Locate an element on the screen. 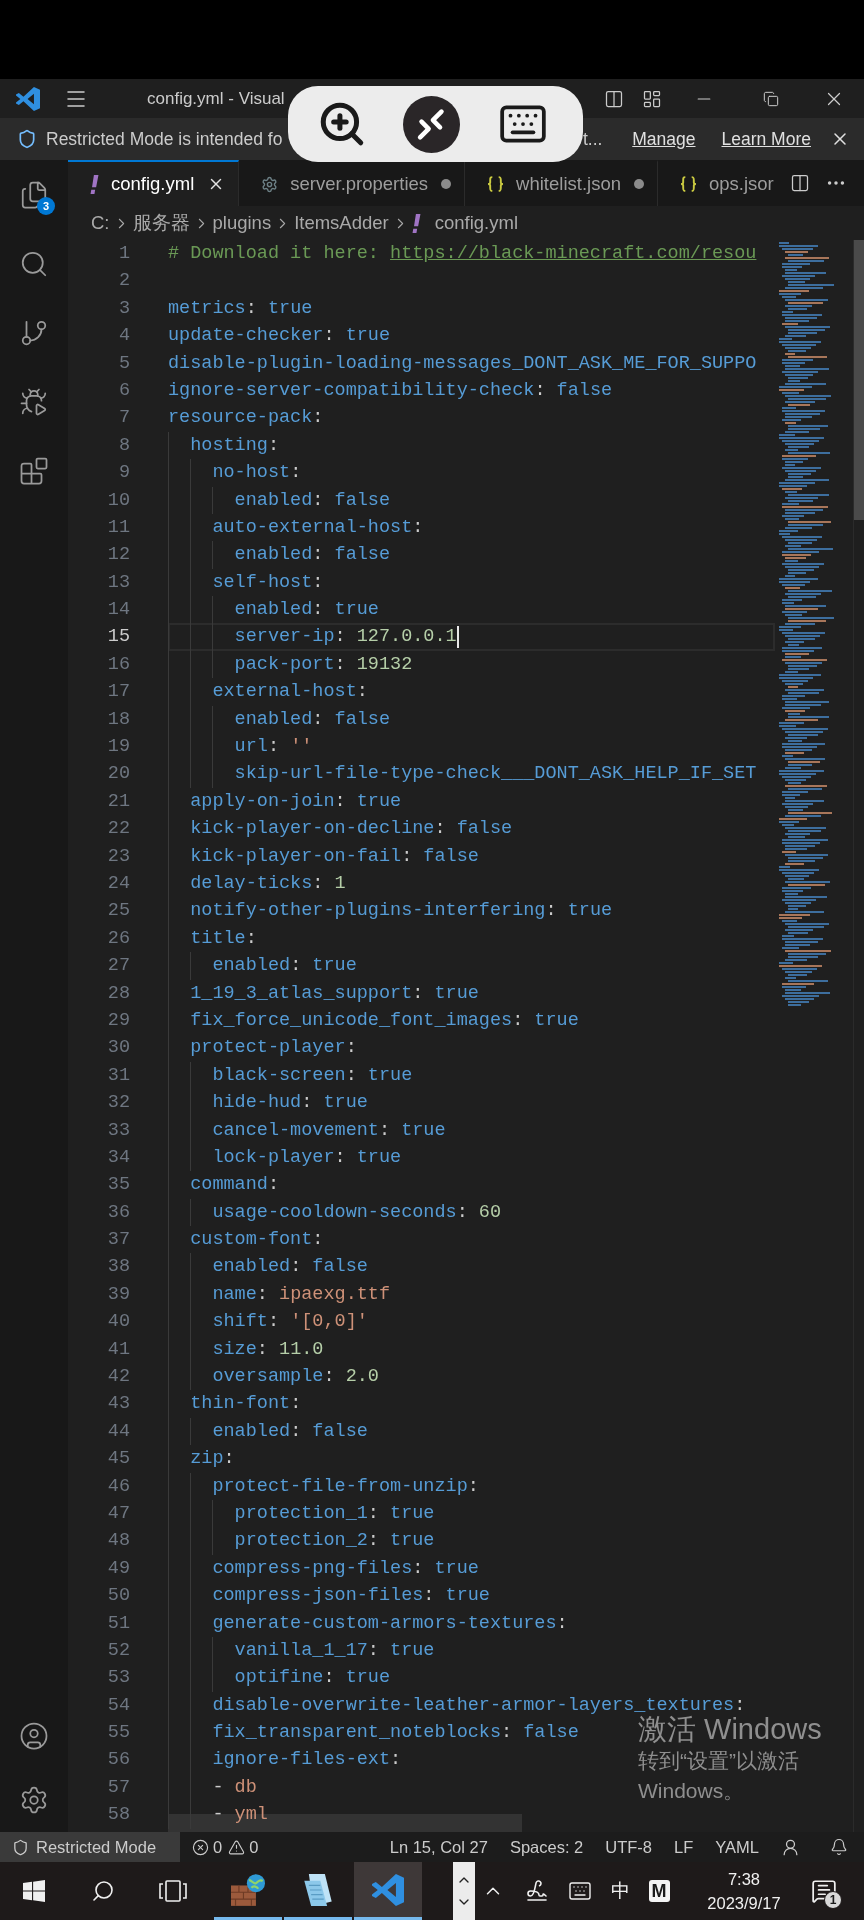 The width and height of the screenshot is (864, 1920). action-link: Manage is located at coordinates (664, 139).